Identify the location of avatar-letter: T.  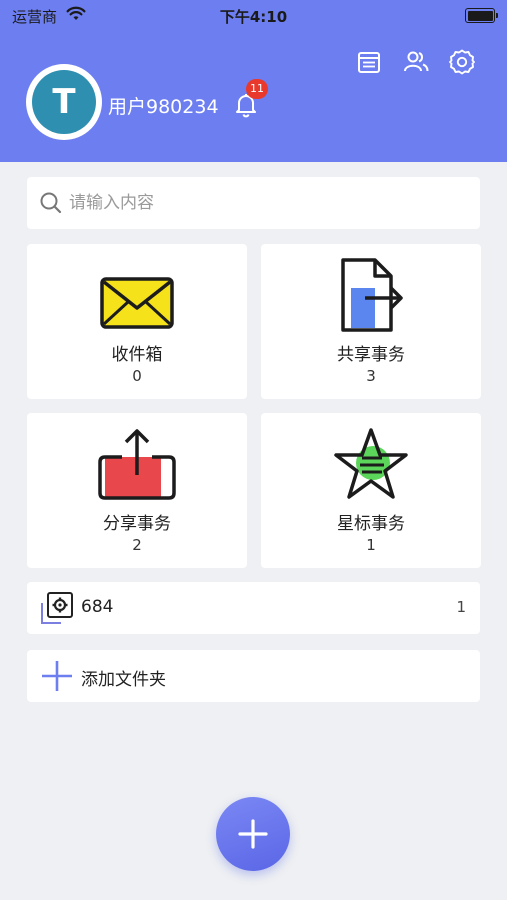
(64, 102).